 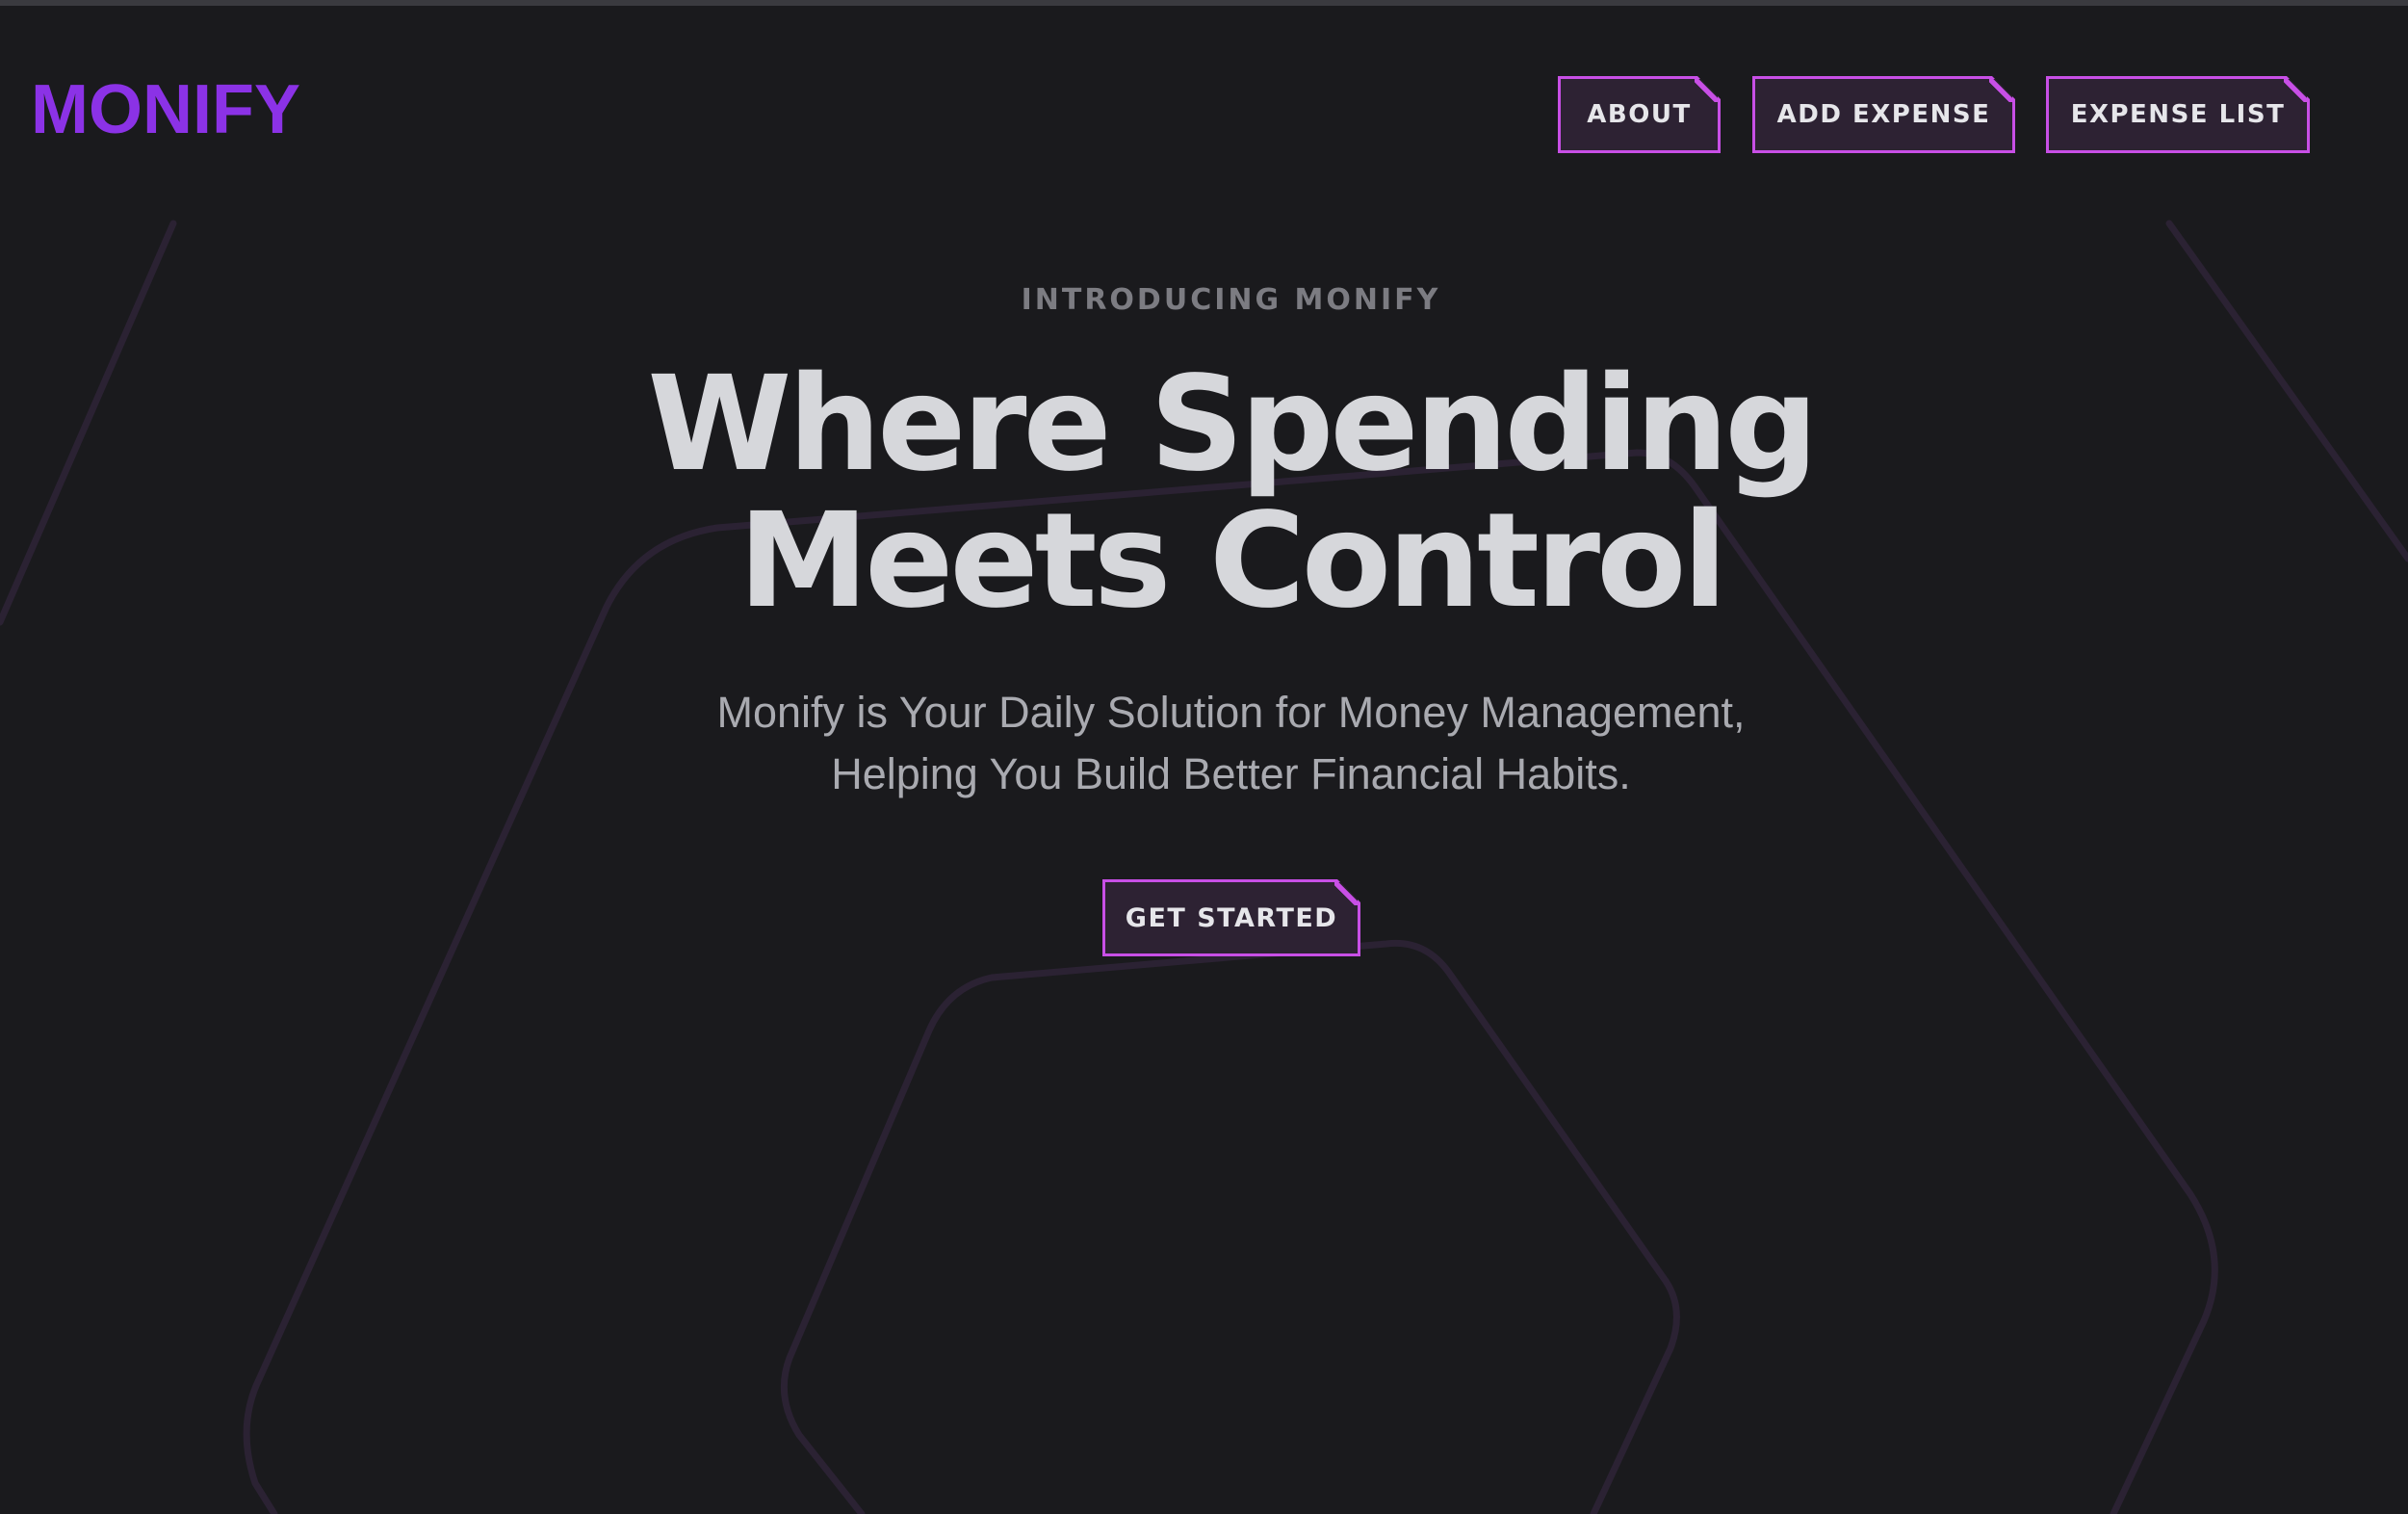 What do you see at coordinates (165, 109) in the screenshot?
I see `brand-logo: MONIFY` at bounding box center [165, 109].